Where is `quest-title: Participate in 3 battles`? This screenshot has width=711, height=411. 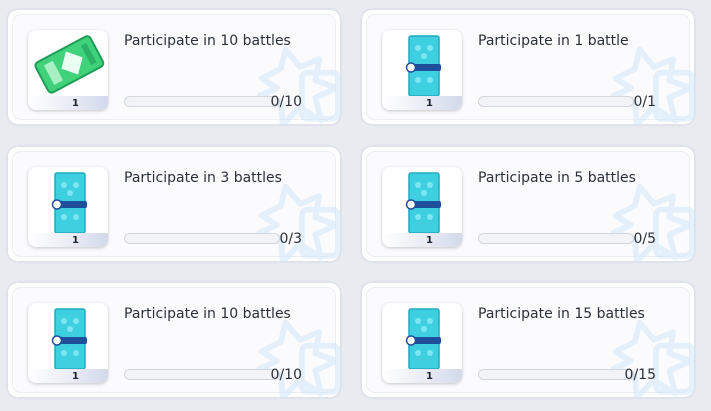 quest-title: Participate in 3 battles is located at coordinates (203, 178).